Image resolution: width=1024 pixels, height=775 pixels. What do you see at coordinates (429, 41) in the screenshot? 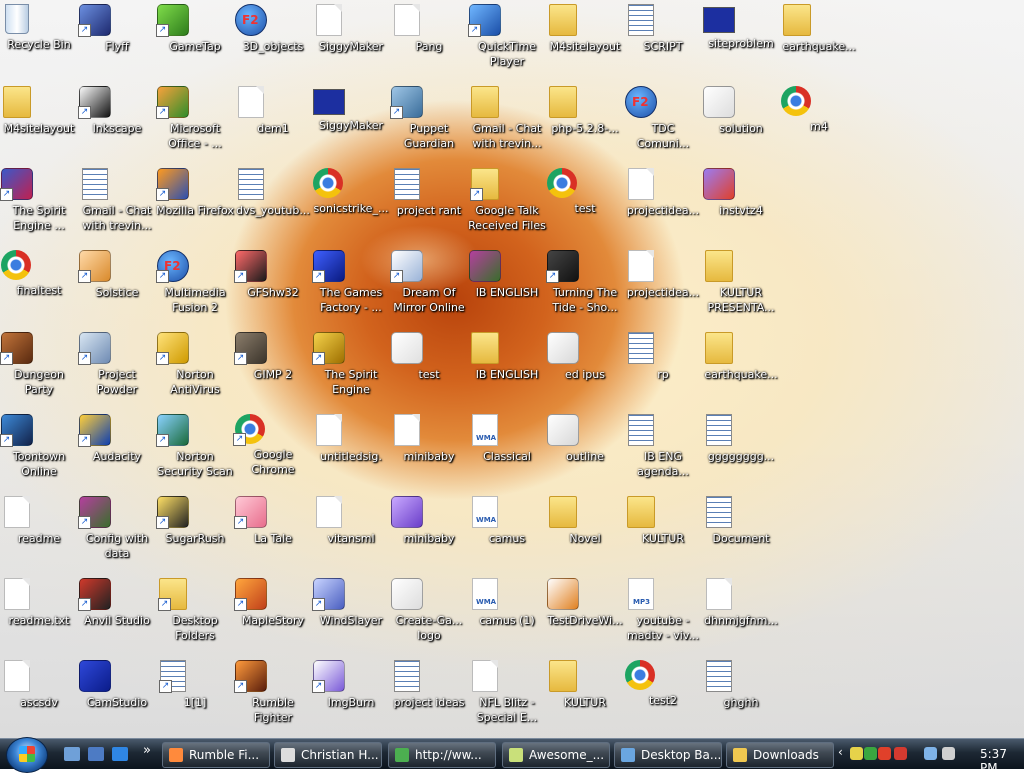
I see `desktop-icon: Pang` at bounding box center [429, 41].